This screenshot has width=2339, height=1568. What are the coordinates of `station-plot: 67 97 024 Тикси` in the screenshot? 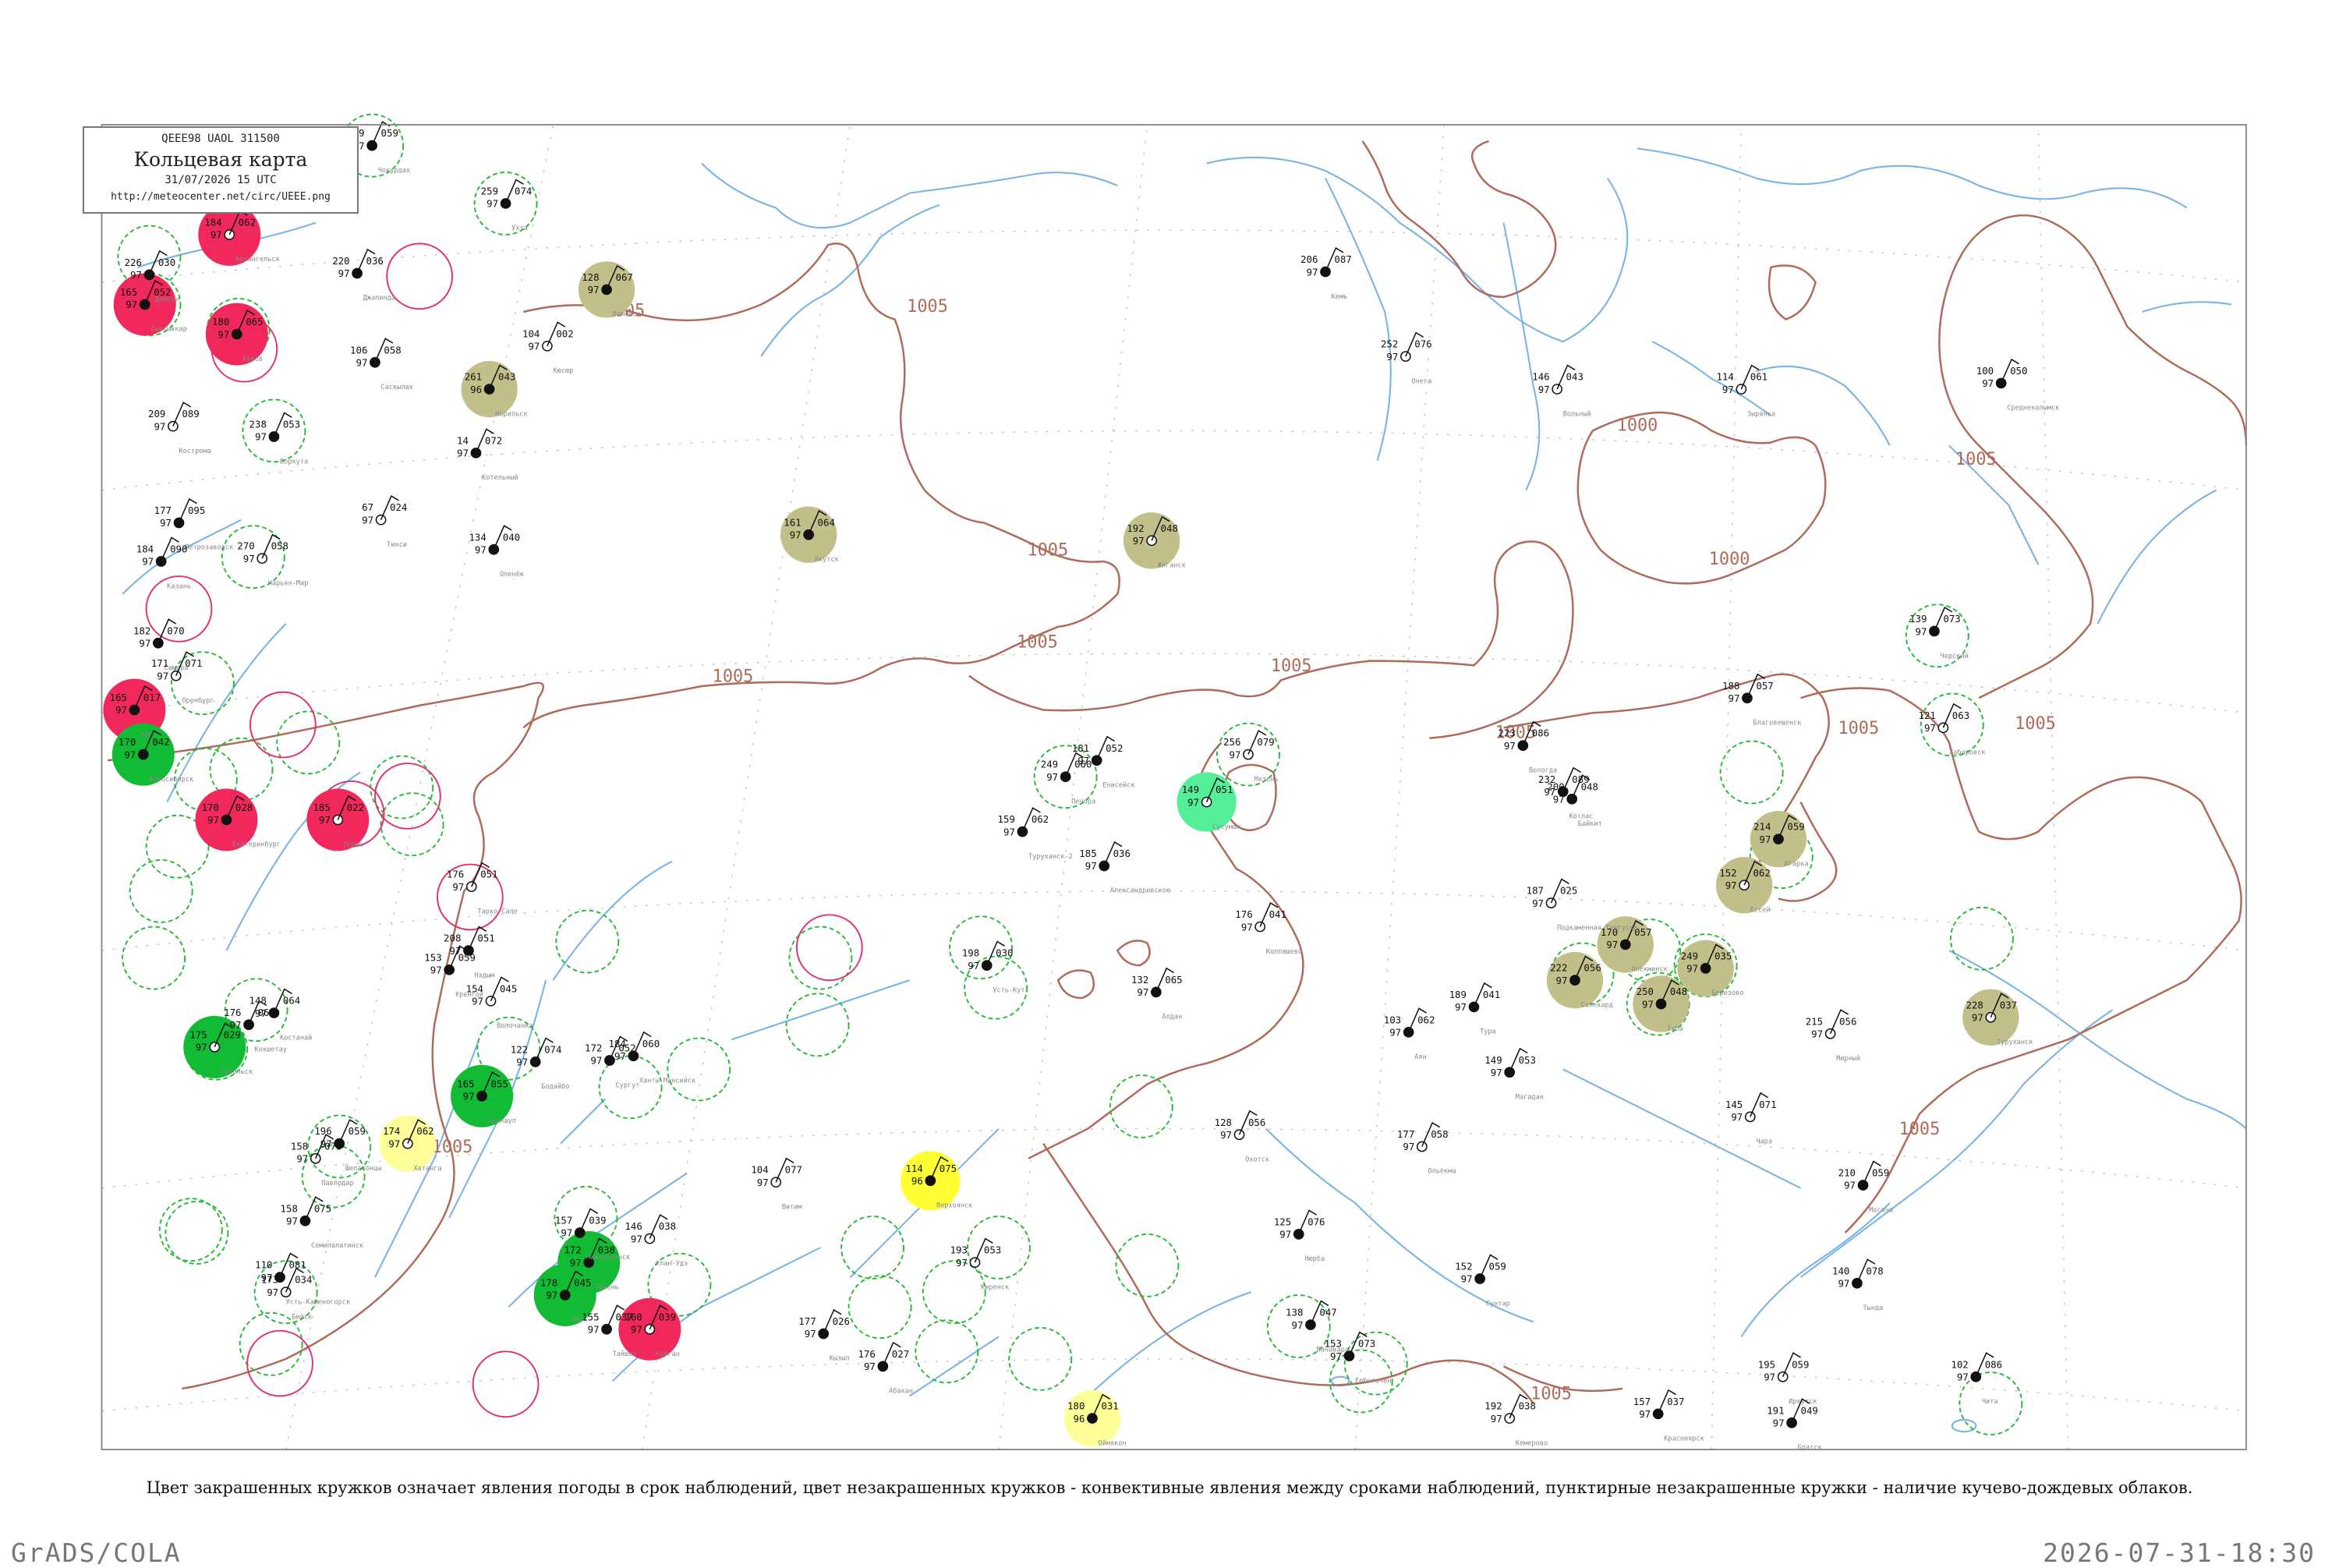 It's located at (384, 522).